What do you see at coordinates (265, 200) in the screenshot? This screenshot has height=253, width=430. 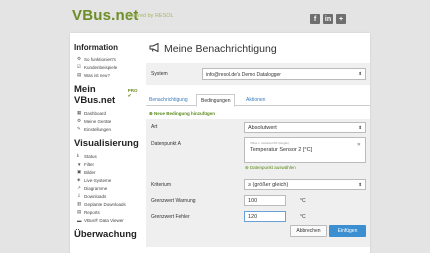 I see `grenzwert-warnung-input: 100` at bounding box center [265, 200].